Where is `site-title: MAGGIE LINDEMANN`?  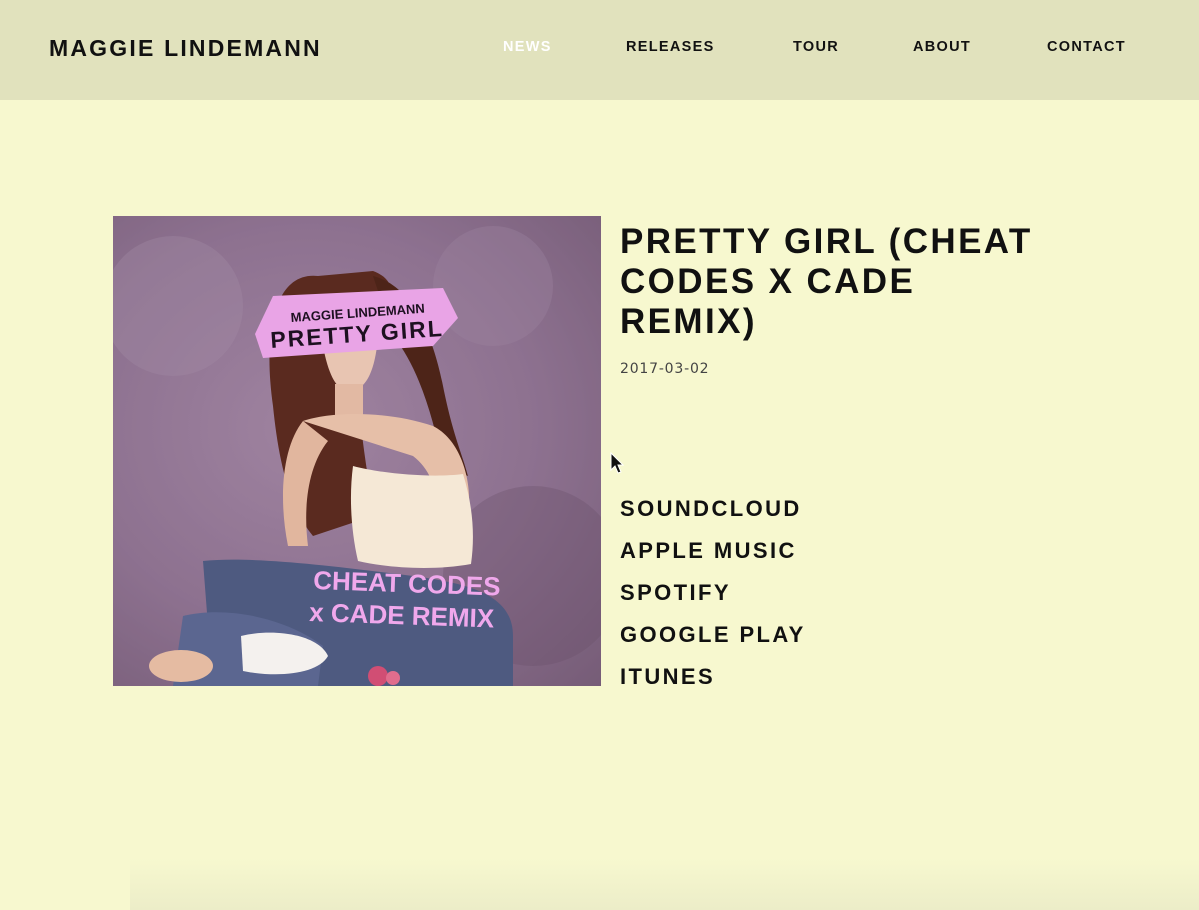
site-title: MAGGIE LINDEMANN is located at coordinates (185, 48).